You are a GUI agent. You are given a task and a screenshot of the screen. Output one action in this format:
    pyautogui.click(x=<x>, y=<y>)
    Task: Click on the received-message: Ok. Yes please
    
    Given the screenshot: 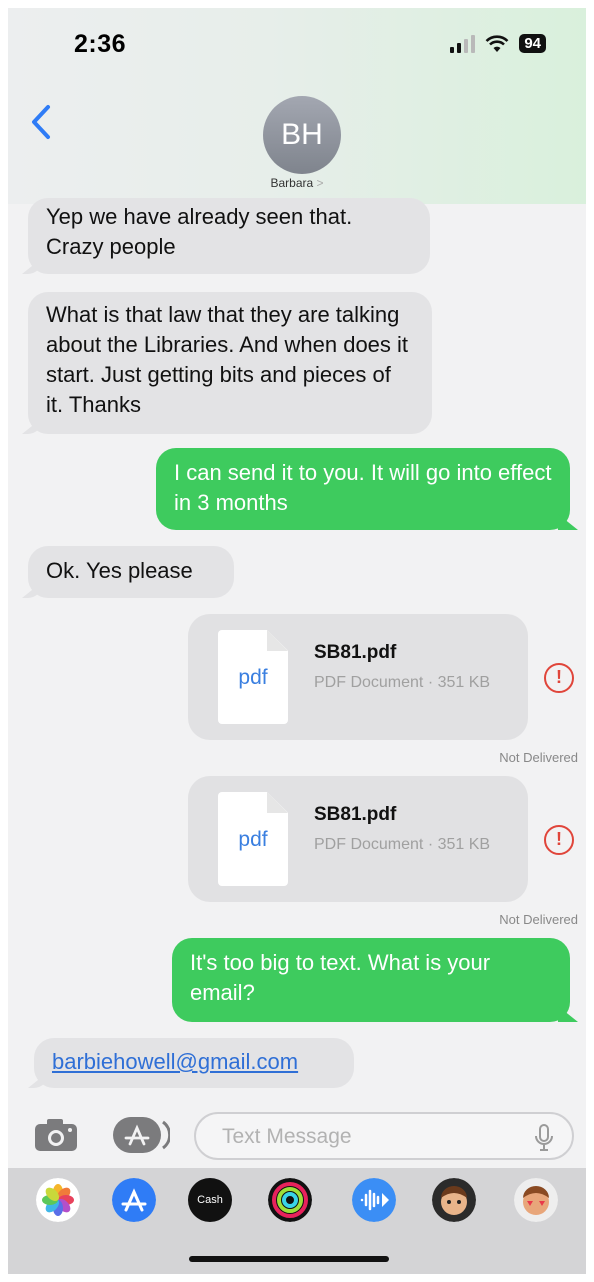 What is the action you would take?
    pyautogui.click(x=131, y=572)
    